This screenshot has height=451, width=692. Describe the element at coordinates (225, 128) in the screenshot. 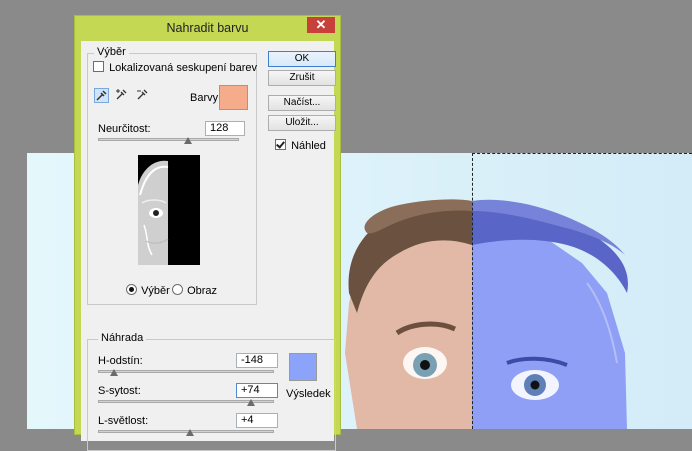

I see `fuzziness-input: 128` at that location.